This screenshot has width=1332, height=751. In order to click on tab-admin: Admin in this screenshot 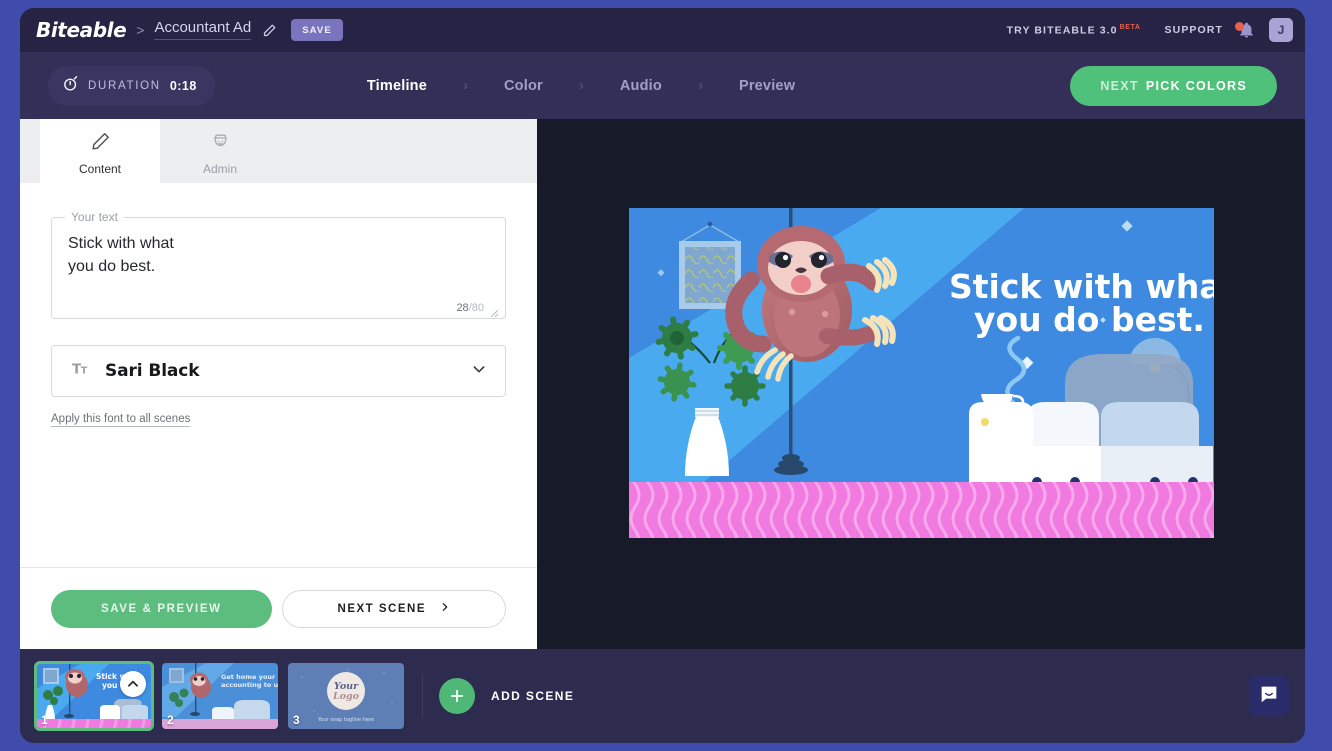, I will do `click(220, 151)`.